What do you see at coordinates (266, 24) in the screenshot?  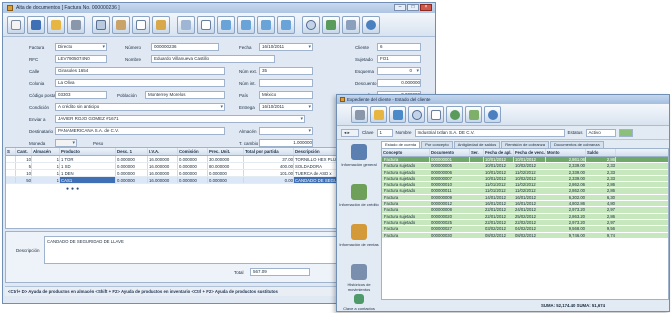 I see `next-button` at bounding box center [266, 24].